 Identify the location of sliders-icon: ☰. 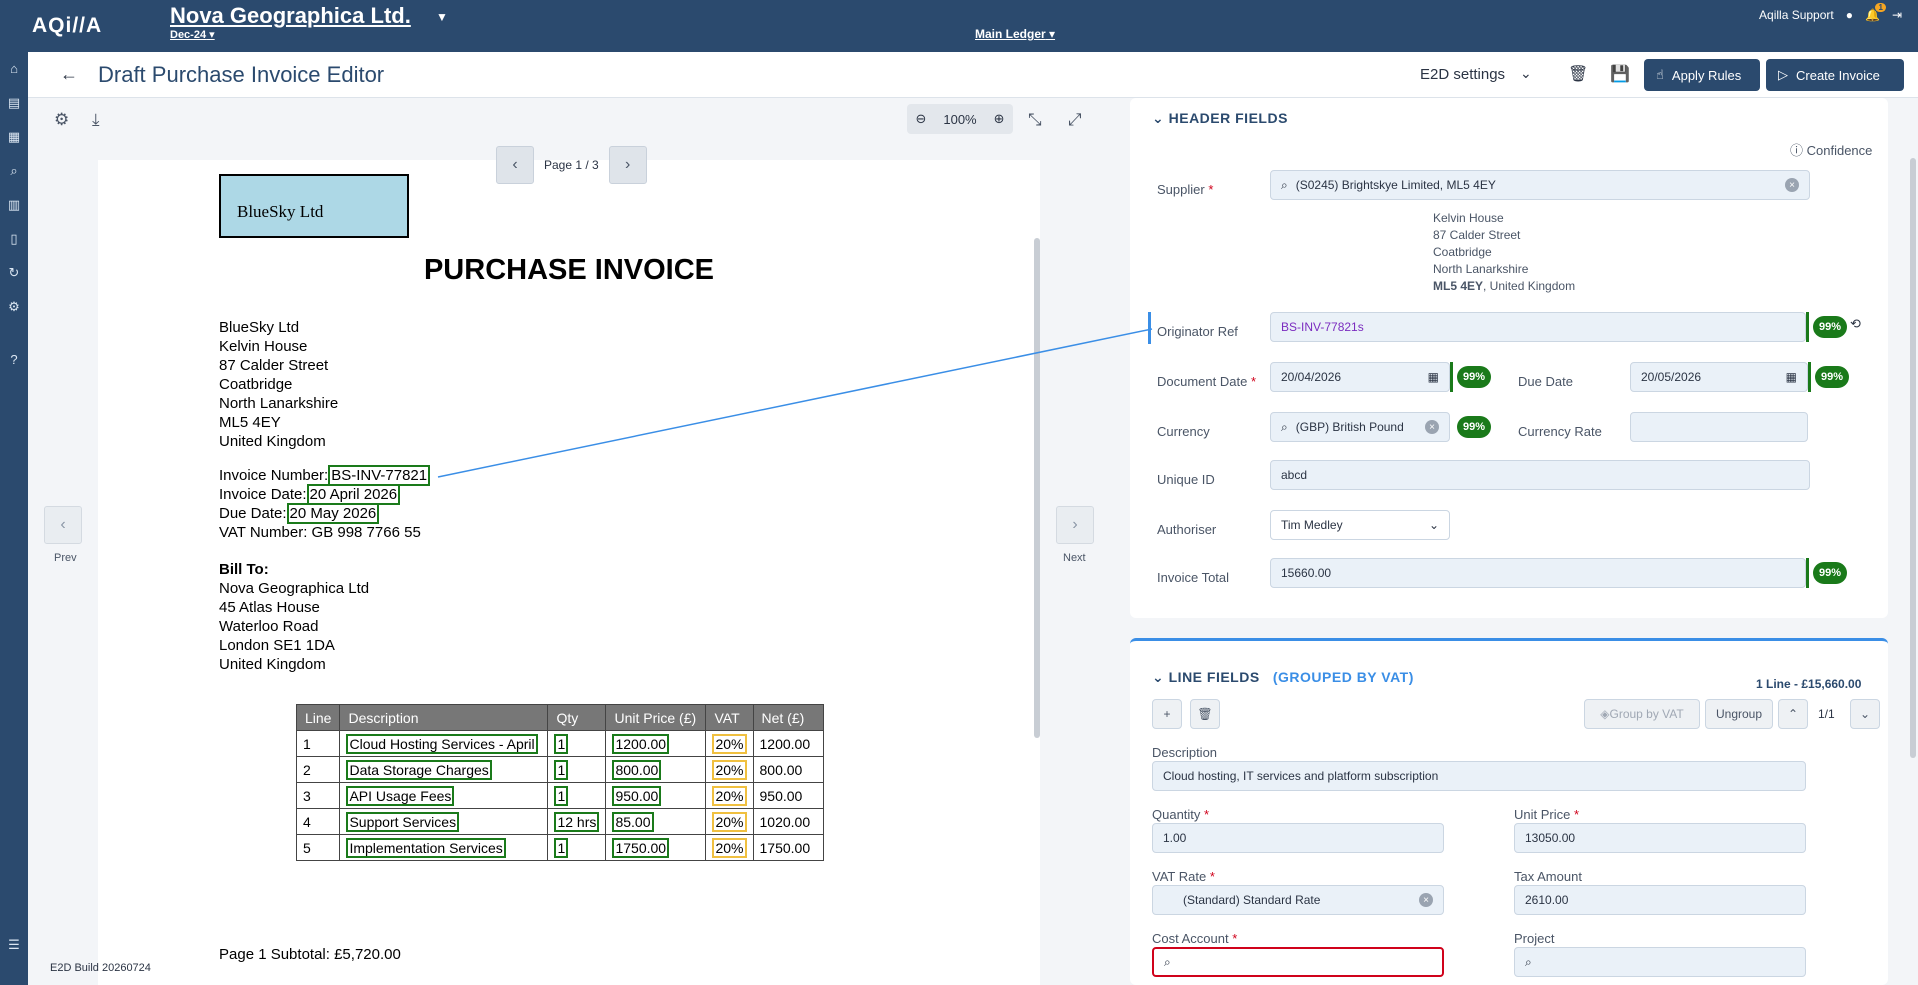
(14, 945).